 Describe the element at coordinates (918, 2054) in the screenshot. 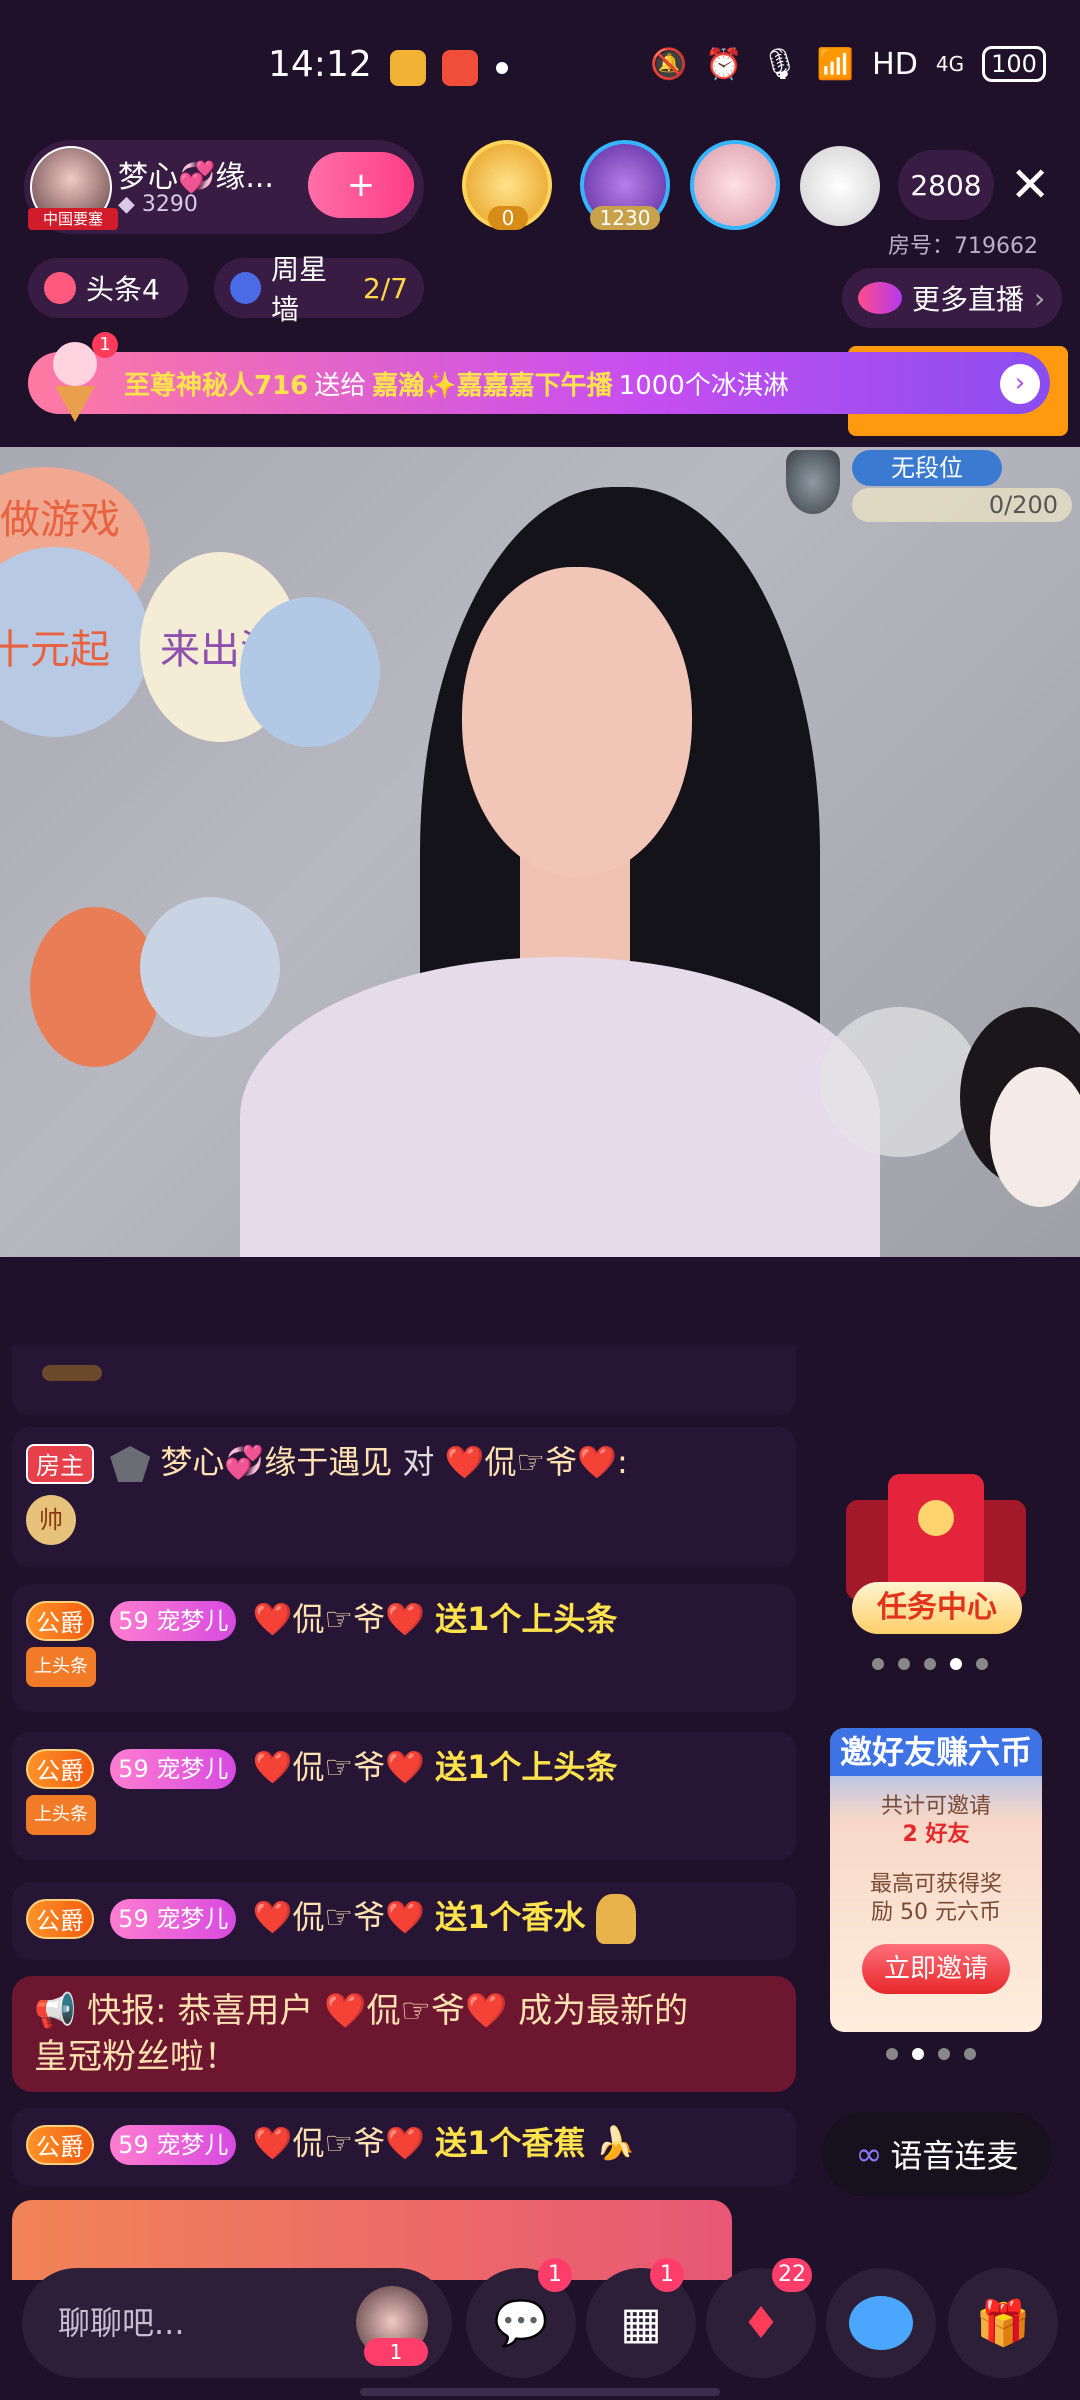

I see `dot-active` at that location.